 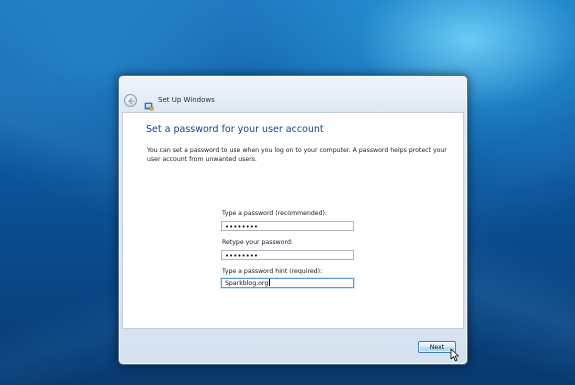 I want to click on windows-setup-icon, so click(x=149, y=103).